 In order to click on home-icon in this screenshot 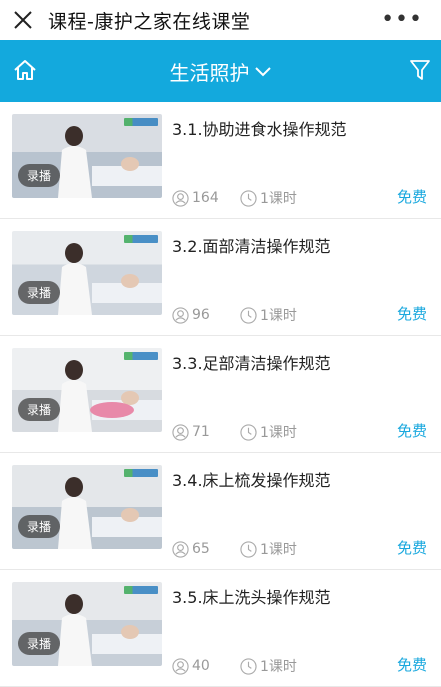, I will do `click(25, 70)`.